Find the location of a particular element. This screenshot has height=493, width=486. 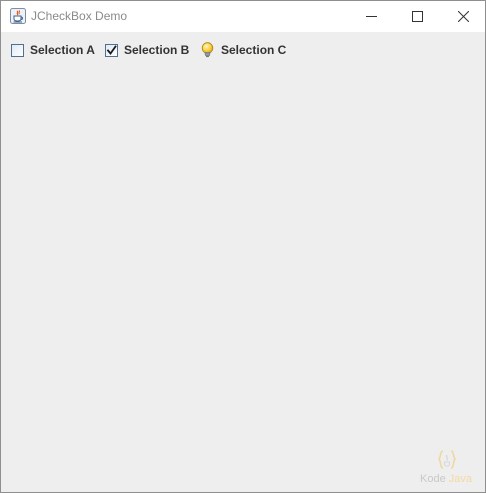

curly-braces-logo-icon is located at coordinates (447, 459).